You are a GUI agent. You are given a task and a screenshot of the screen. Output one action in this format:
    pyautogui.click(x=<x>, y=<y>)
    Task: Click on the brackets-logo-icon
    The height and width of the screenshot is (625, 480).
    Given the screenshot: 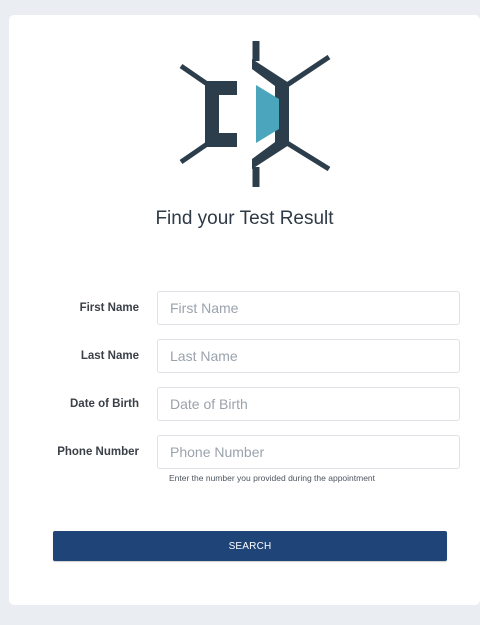 What is the action you would take?
    pyautogui.click(x=255, y=114)
    